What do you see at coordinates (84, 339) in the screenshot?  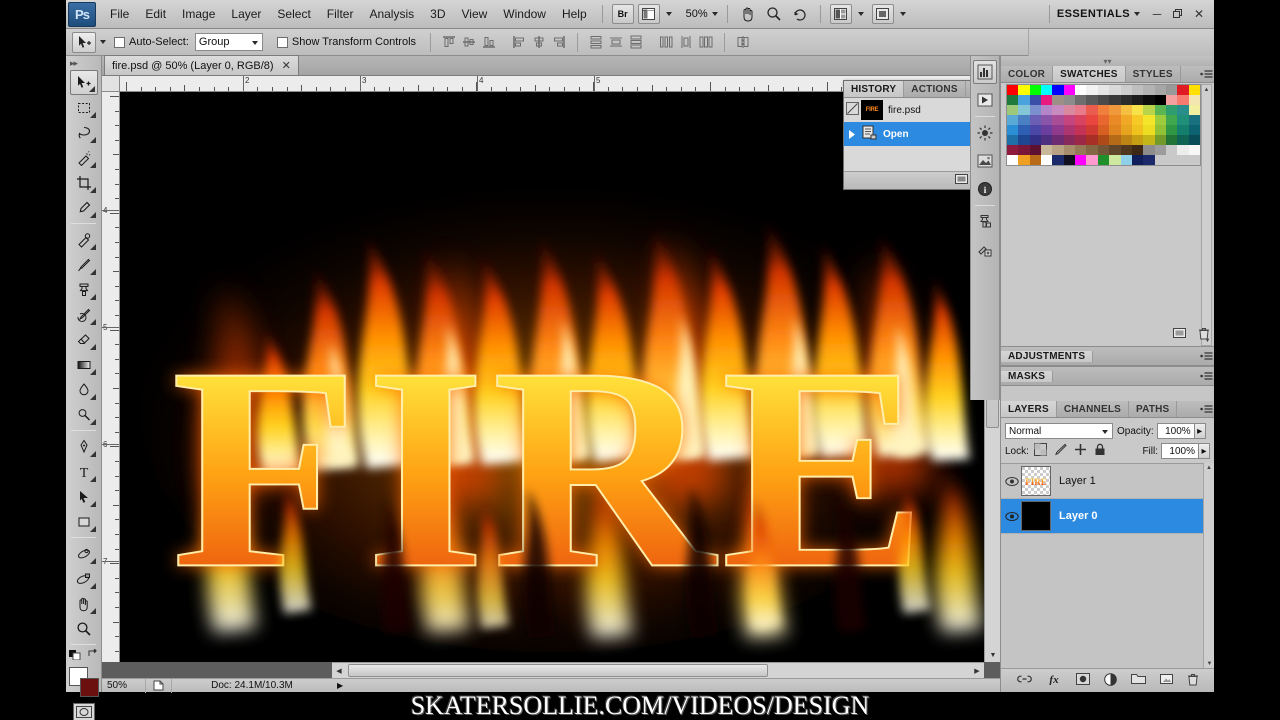 I see `tool-eraser` at bounding box center [84, 339].